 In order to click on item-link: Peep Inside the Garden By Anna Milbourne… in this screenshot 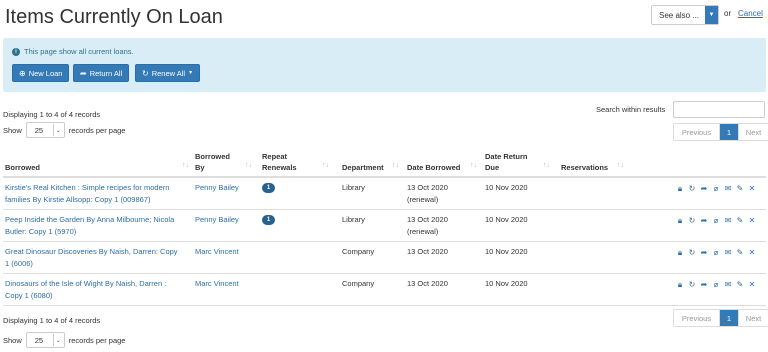, I will do `click(89, 226)`.